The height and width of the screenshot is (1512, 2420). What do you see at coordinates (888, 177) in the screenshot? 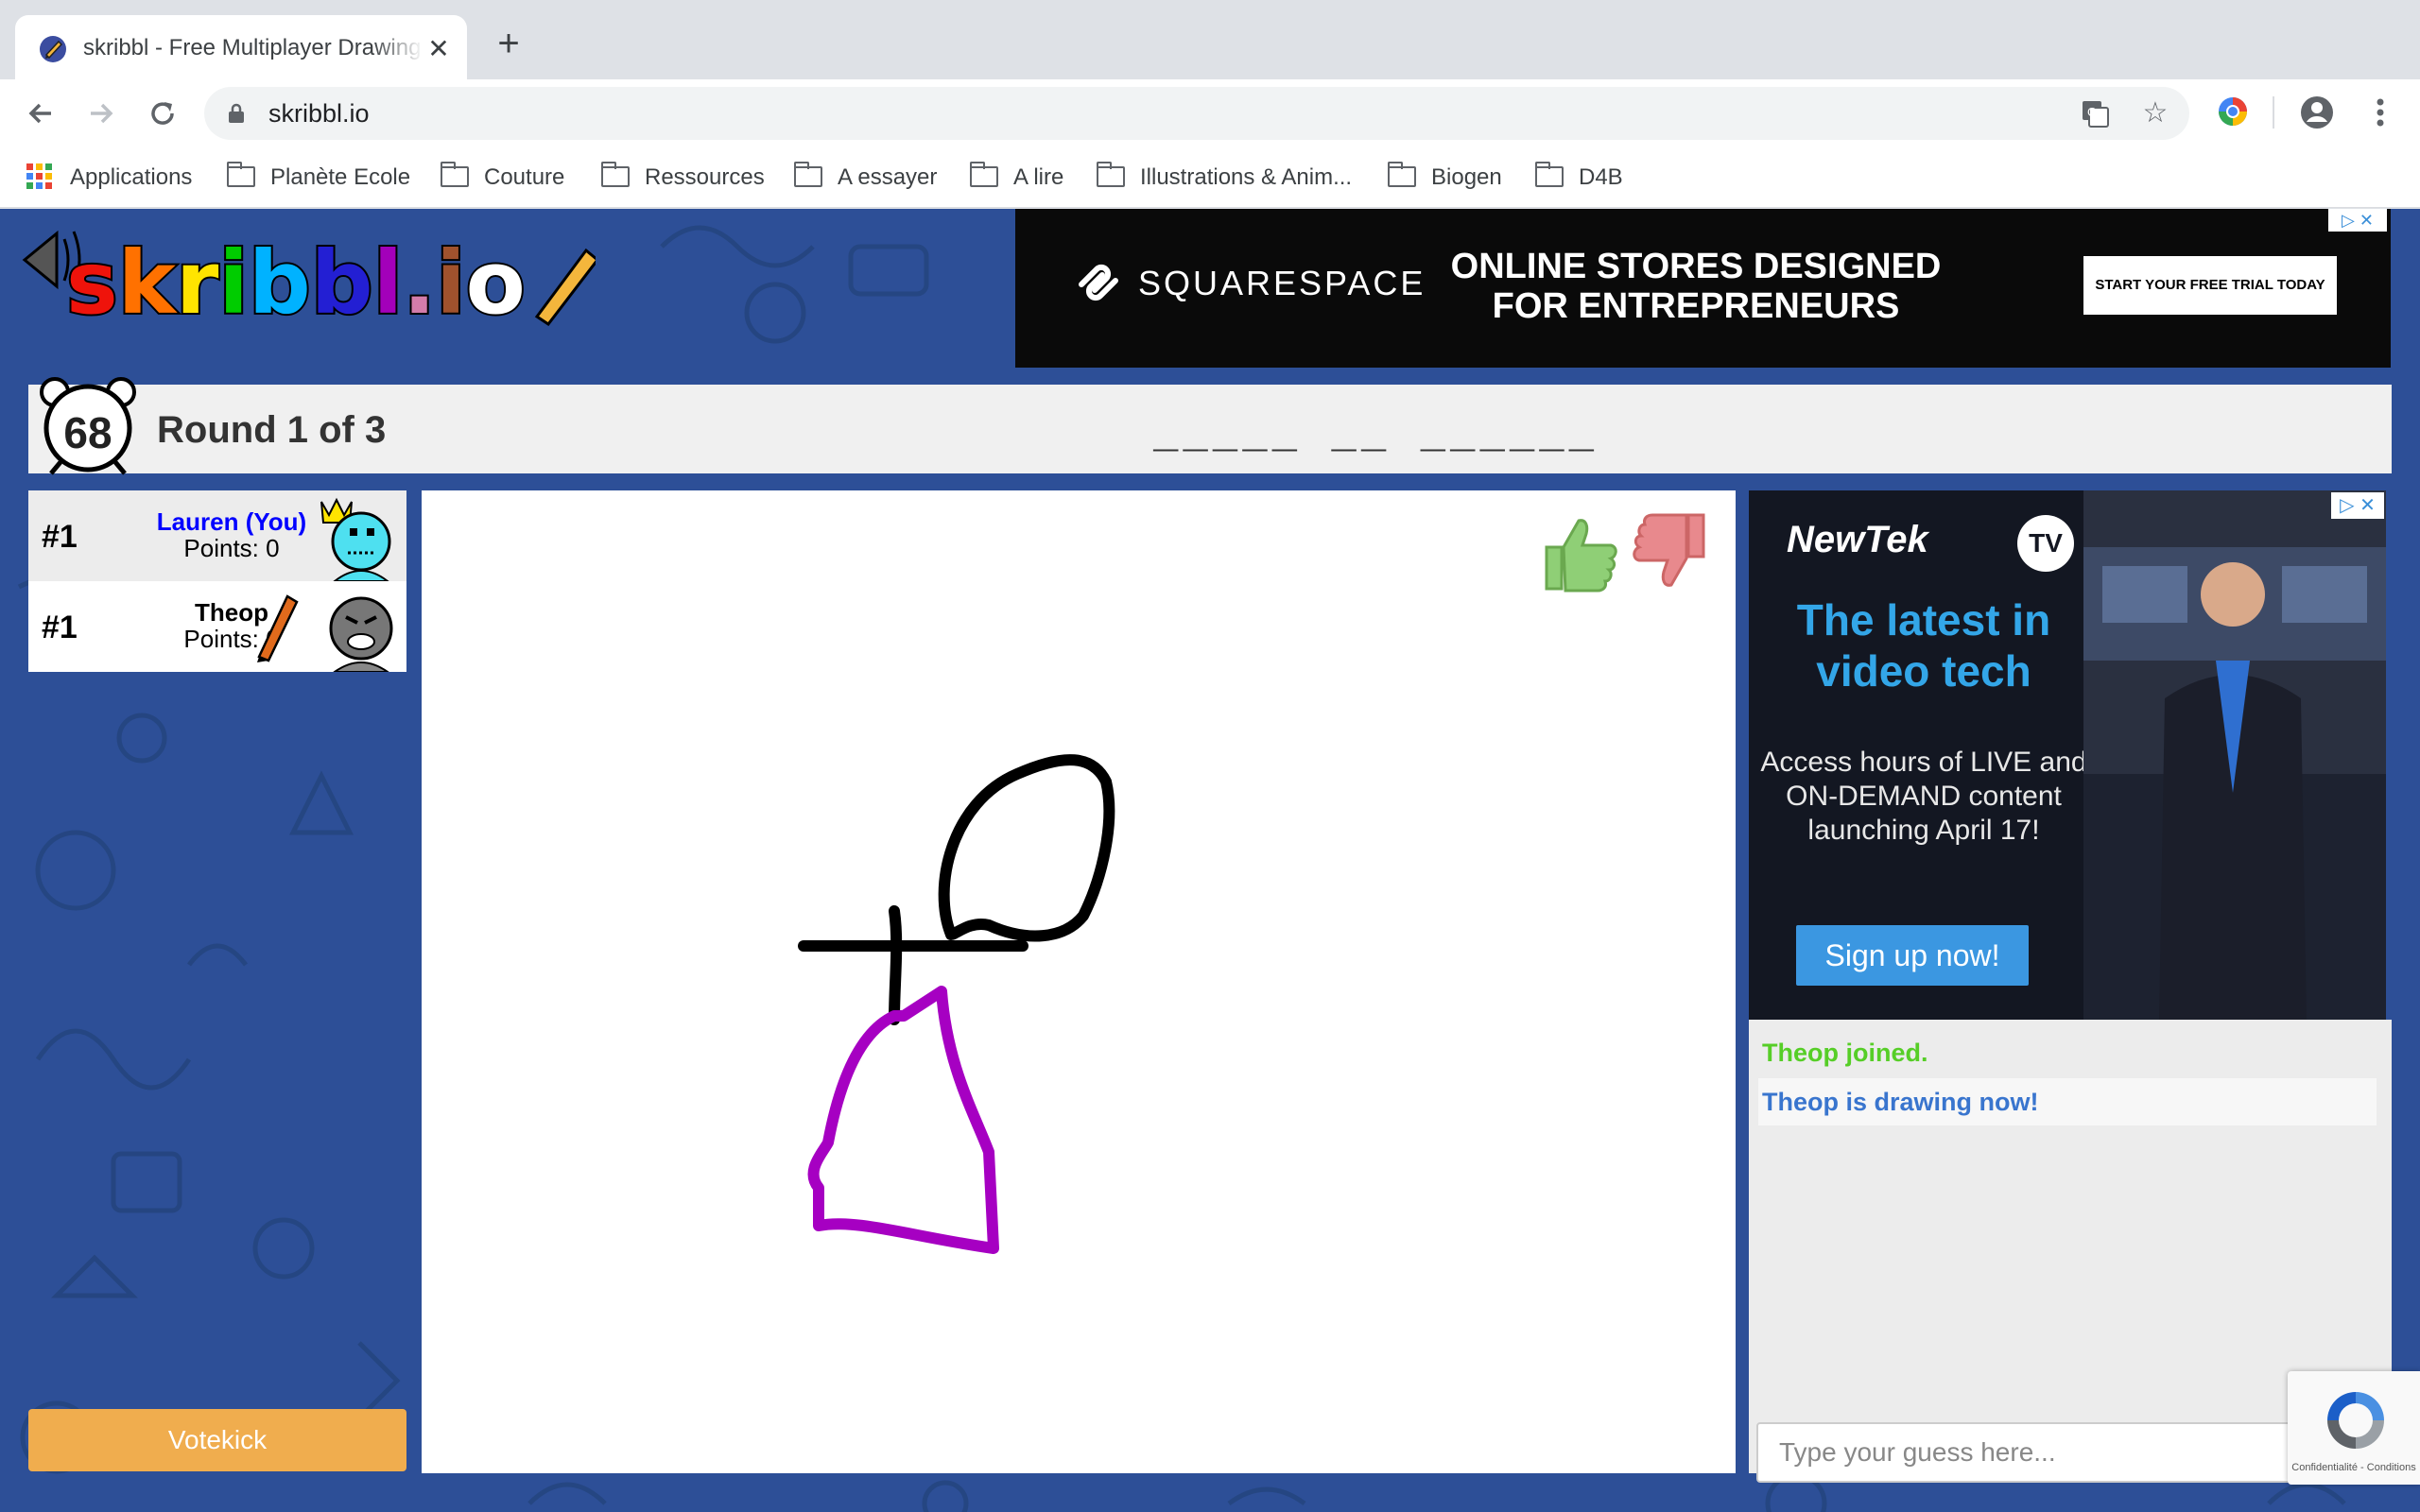
I see `bookmark-label: A essayer` at bounding box center [888, 177].